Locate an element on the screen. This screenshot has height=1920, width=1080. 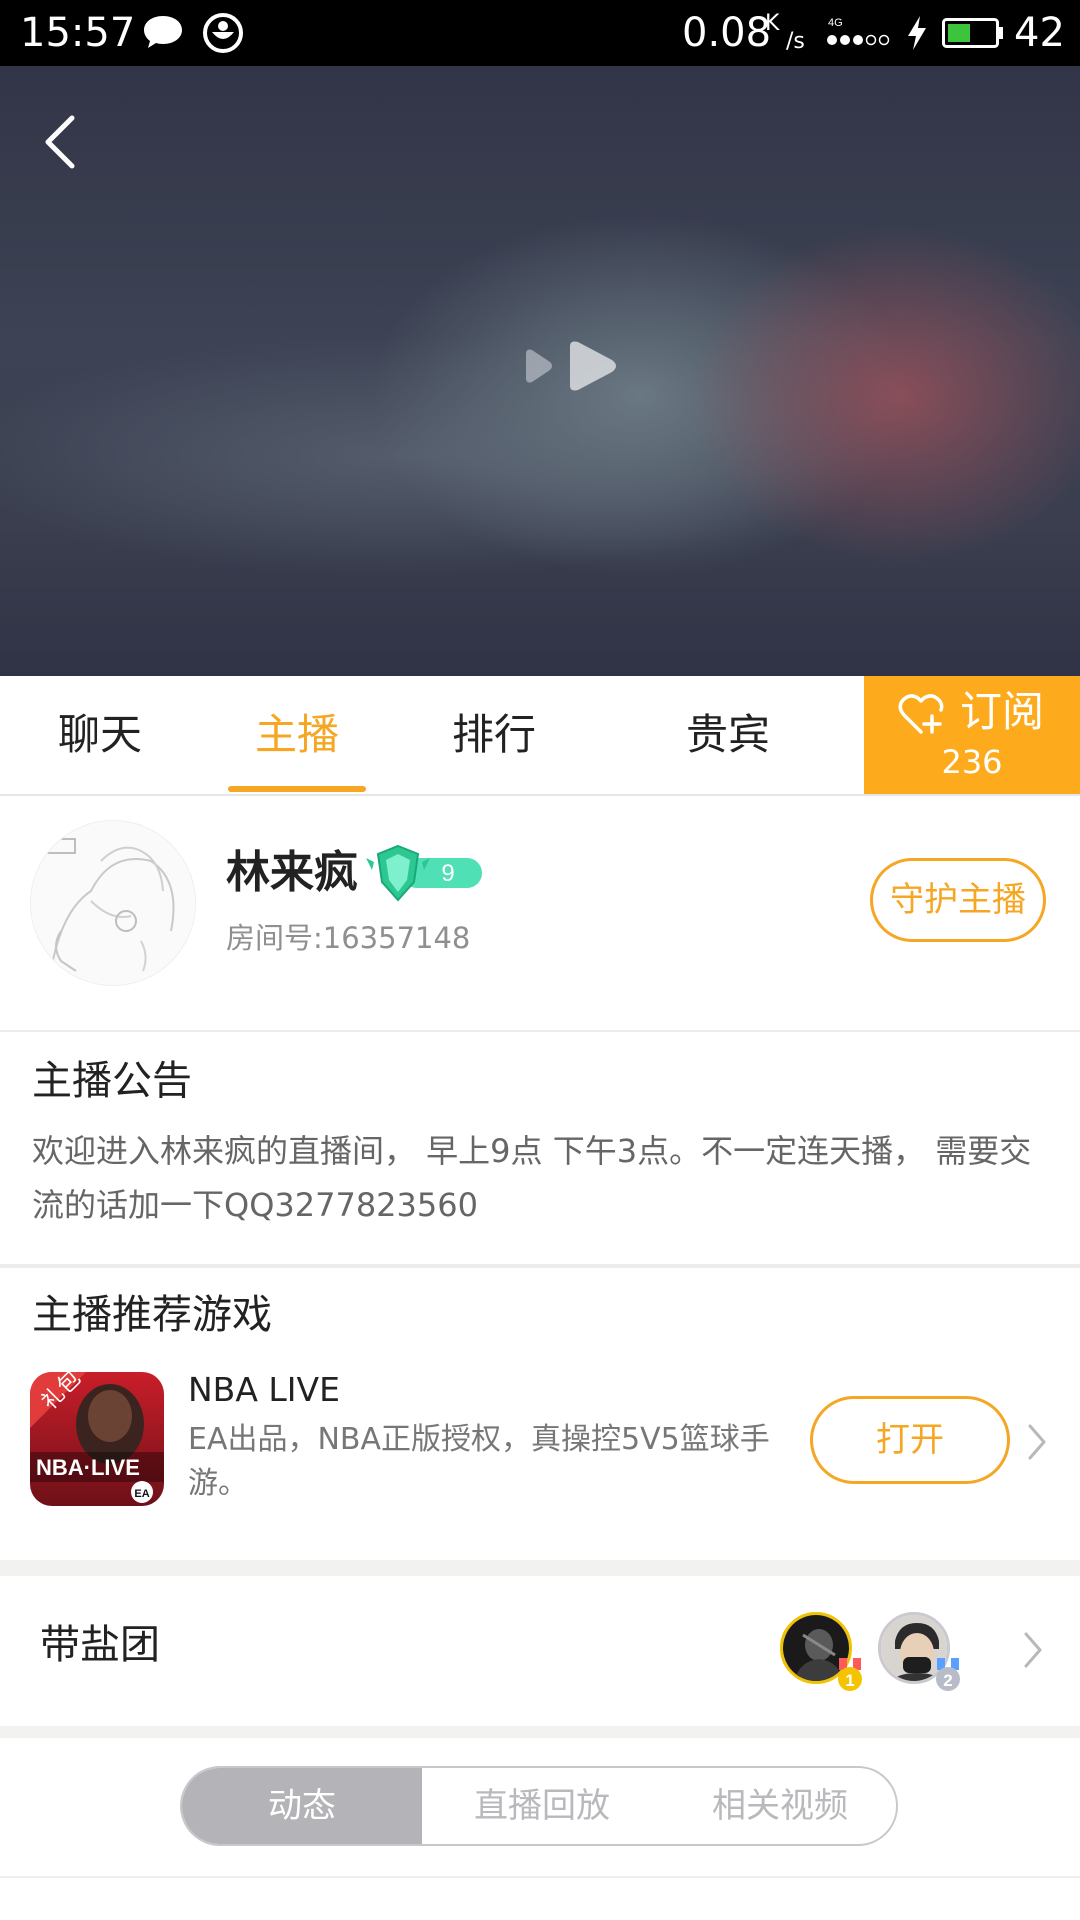
guard-anchor-button: 守护主播 is located at coordinates (958, 900).